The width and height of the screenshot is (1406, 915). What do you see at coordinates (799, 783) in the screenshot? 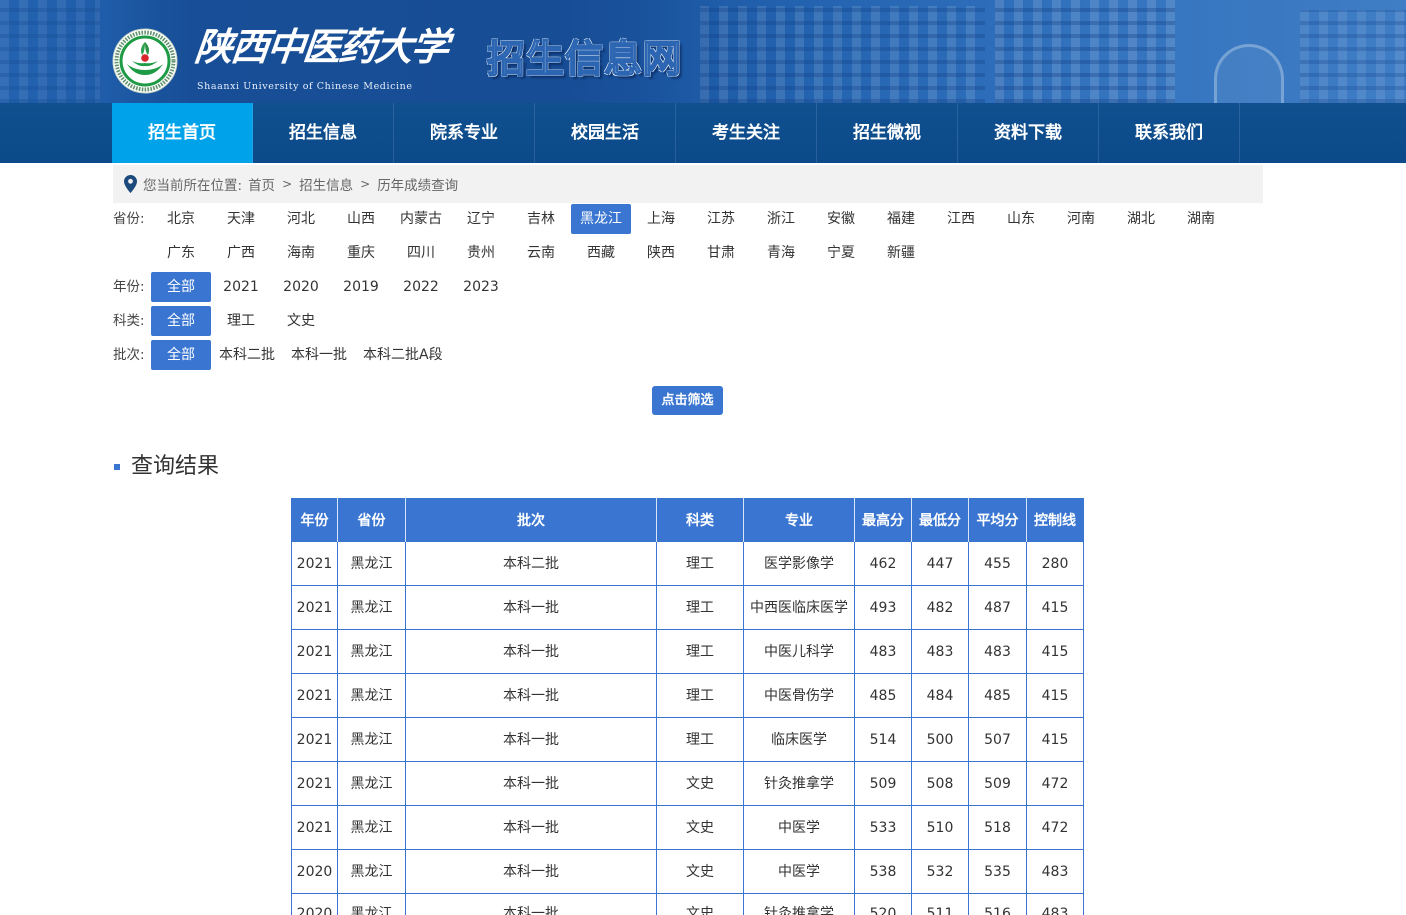
I see `cell-text: 针灸推拿学` at bounding box center [799, 783].